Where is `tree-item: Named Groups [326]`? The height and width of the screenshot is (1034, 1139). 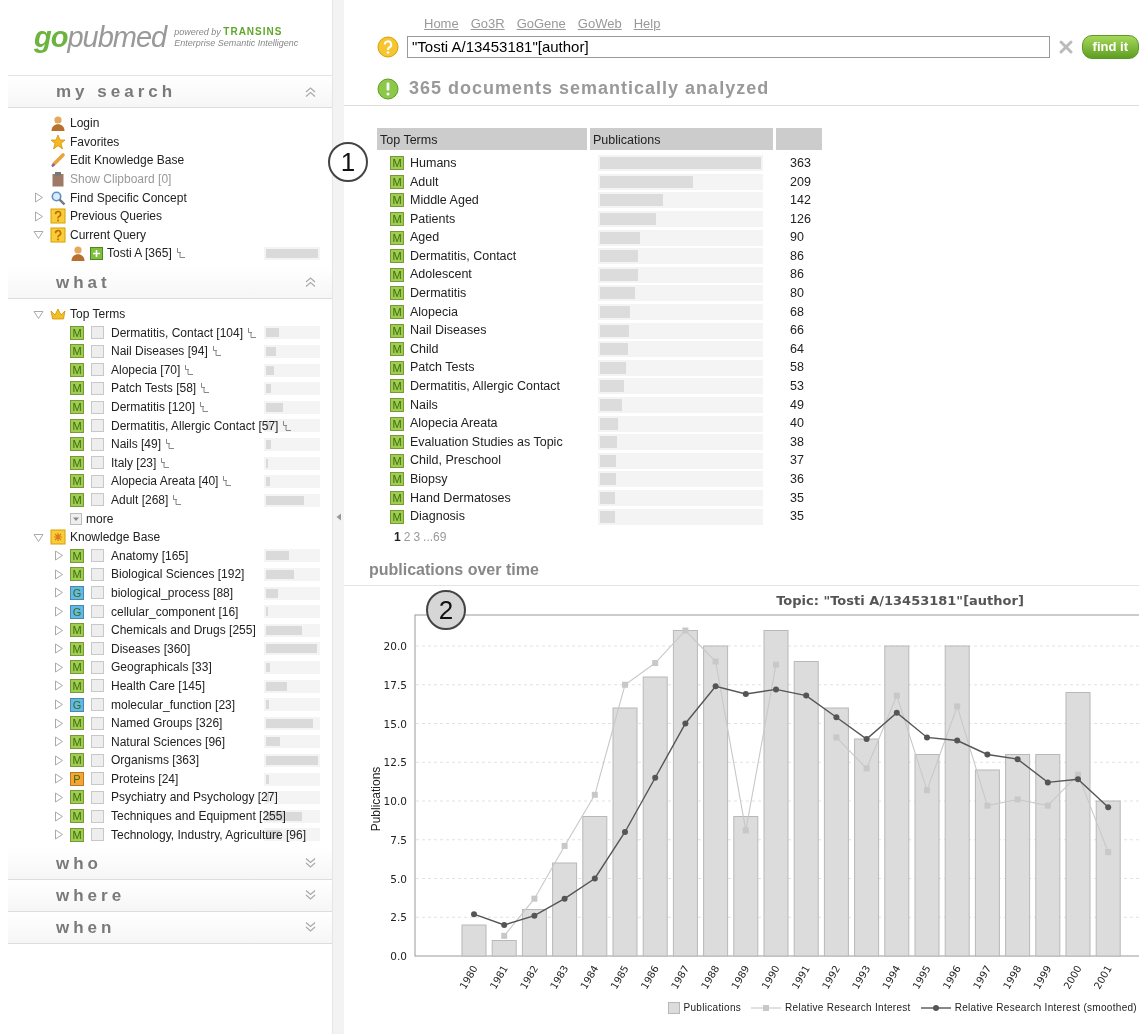
tree-item: Named Groups [326] is located at coordinates (167, 723).